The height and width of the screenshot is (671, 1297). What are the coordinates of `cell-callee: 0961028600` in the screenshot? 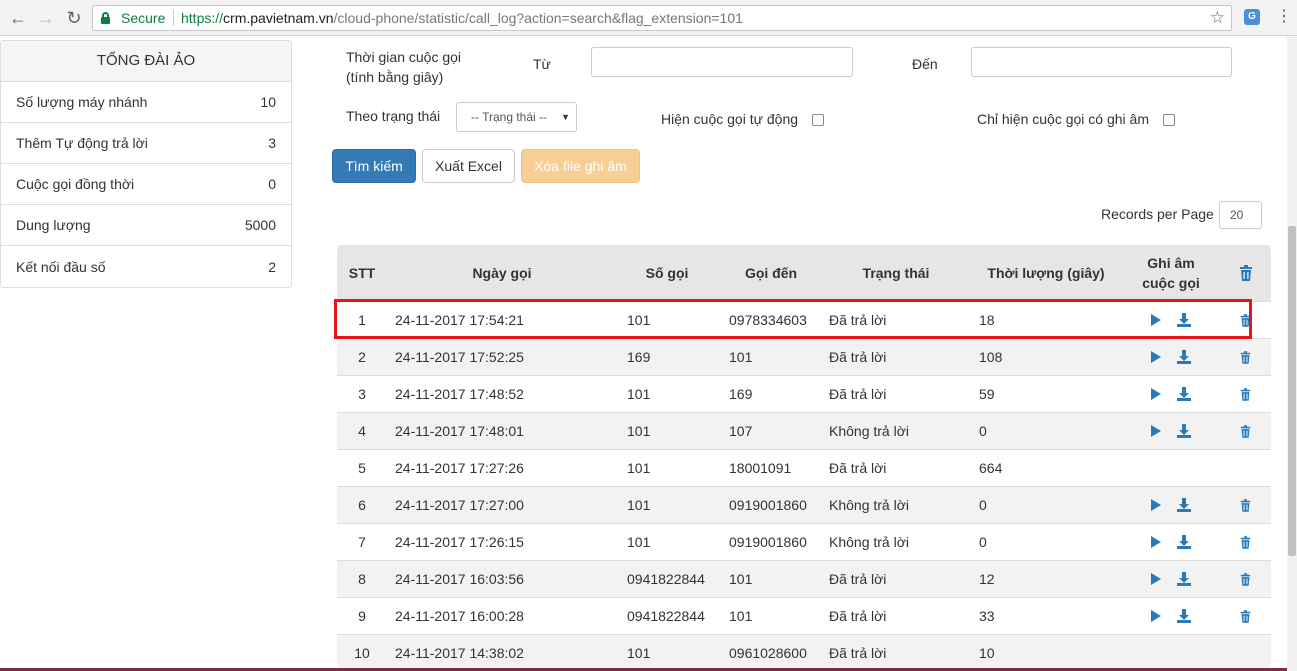 It's located at (768, 653).